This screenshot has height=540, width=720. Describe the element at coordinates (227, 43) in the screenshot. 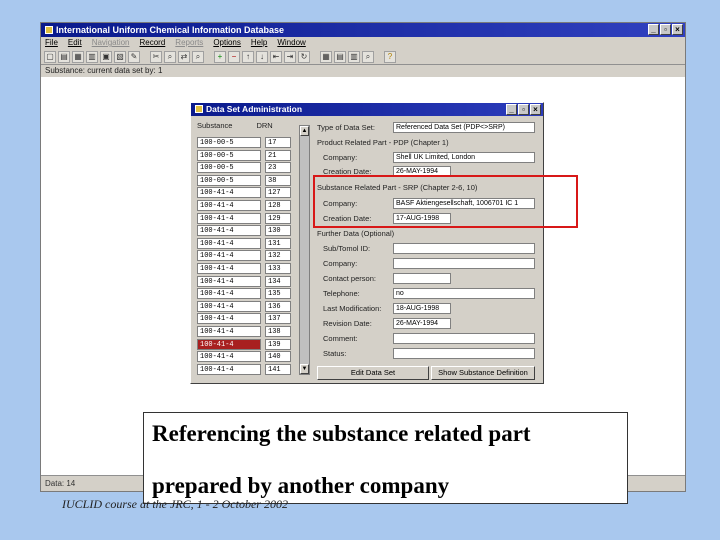

I see `menu-options: Options` at that location.